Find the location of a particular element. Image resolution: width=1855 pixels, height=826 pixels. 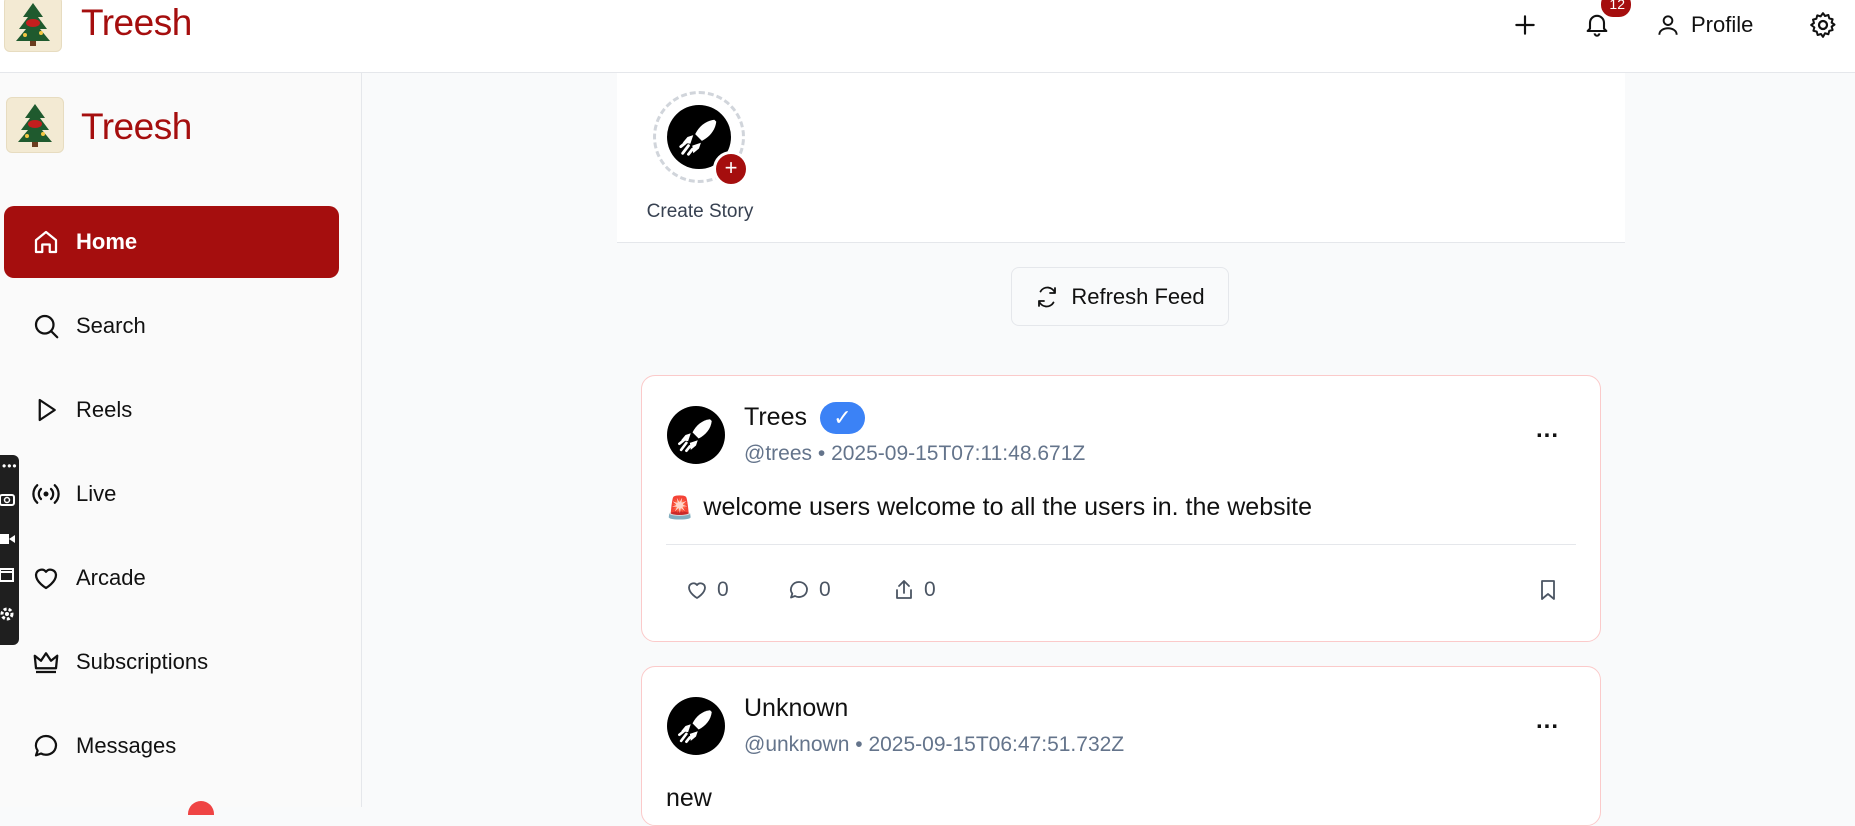

comment-button: 0 is located at coordinates (809, 590).